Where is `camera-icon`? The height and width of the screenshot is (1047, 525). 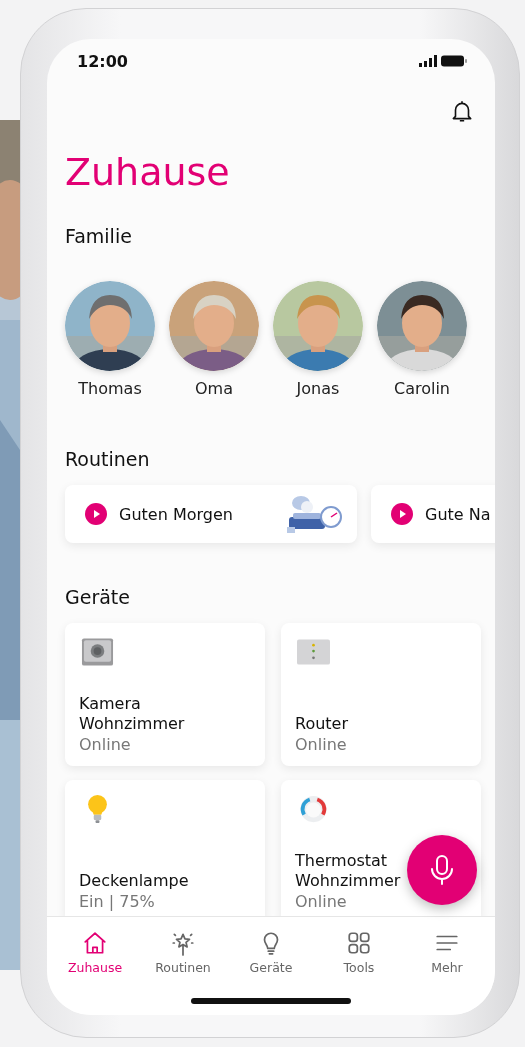 camera-icon is located at coordinates (97, 652).